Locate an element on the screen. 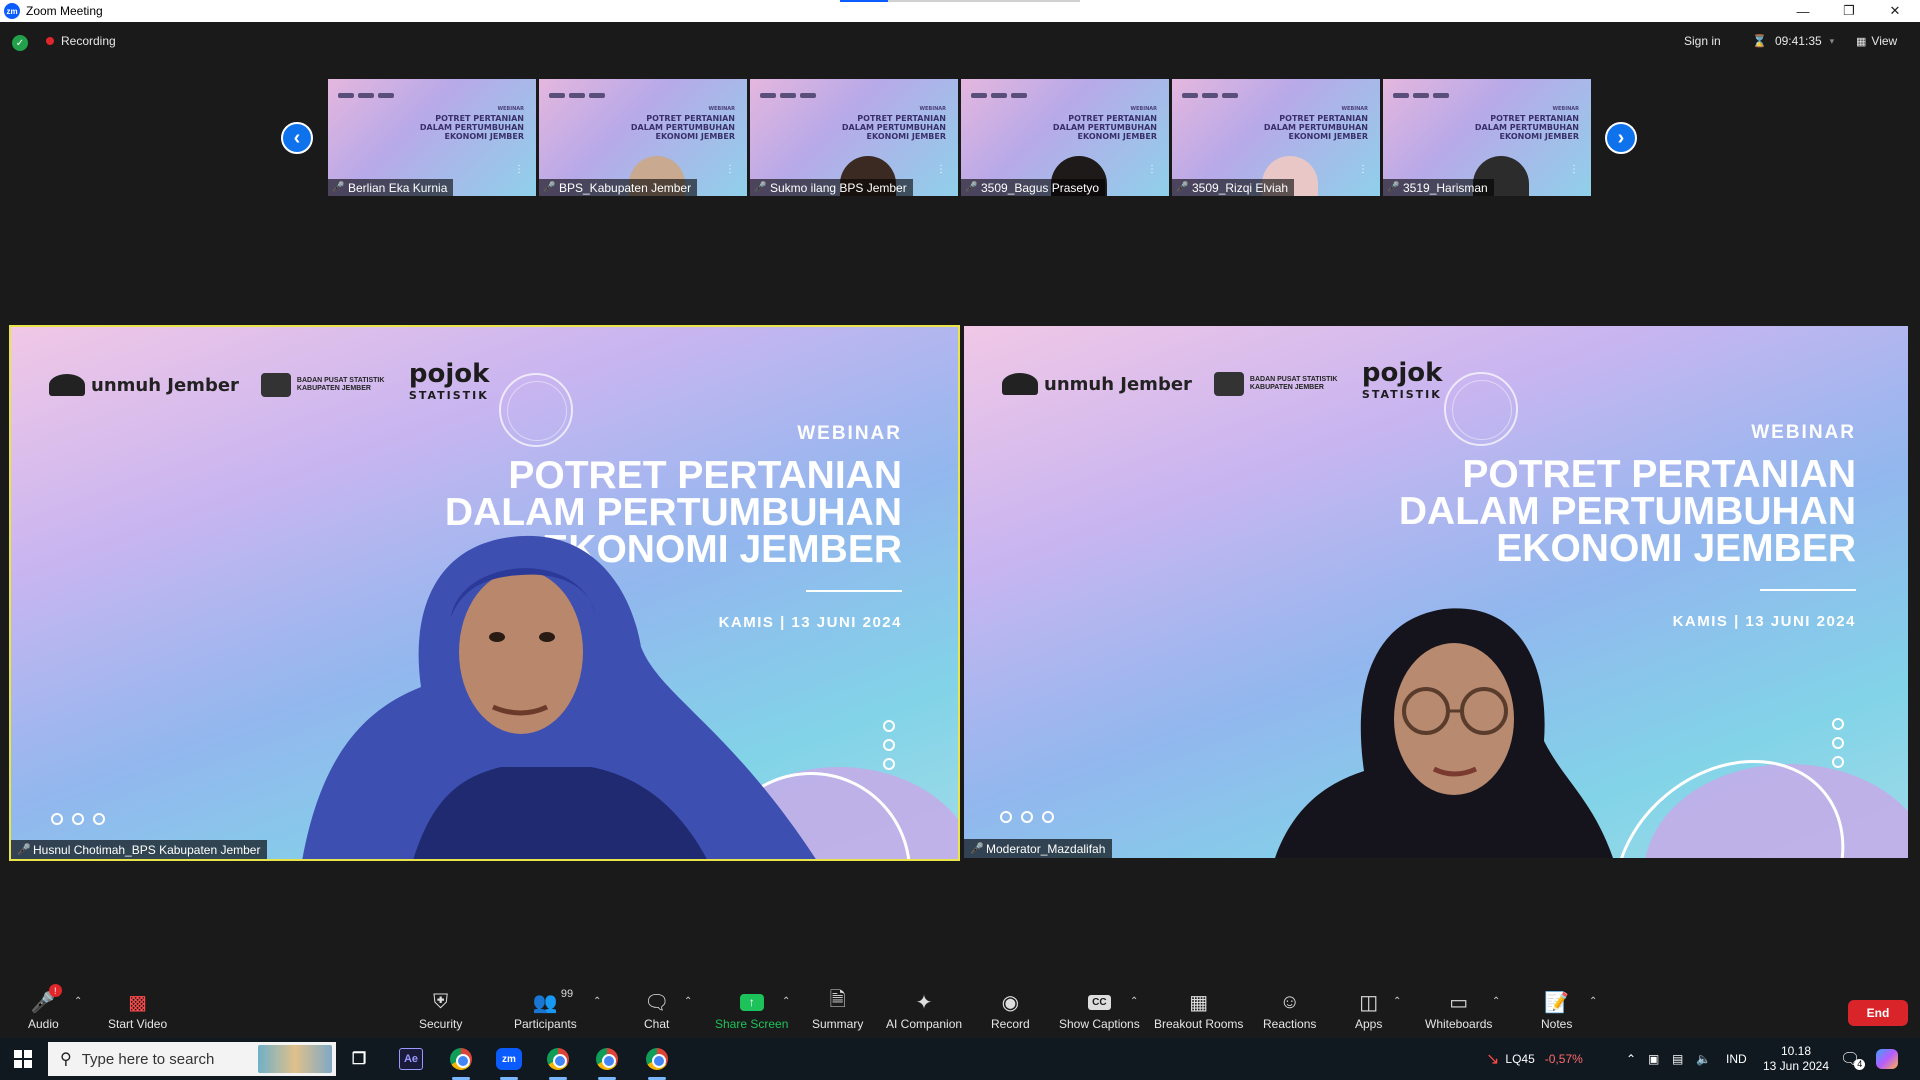  show-captions-button: CC Show Captions is located at coordinates (1099, 1010).